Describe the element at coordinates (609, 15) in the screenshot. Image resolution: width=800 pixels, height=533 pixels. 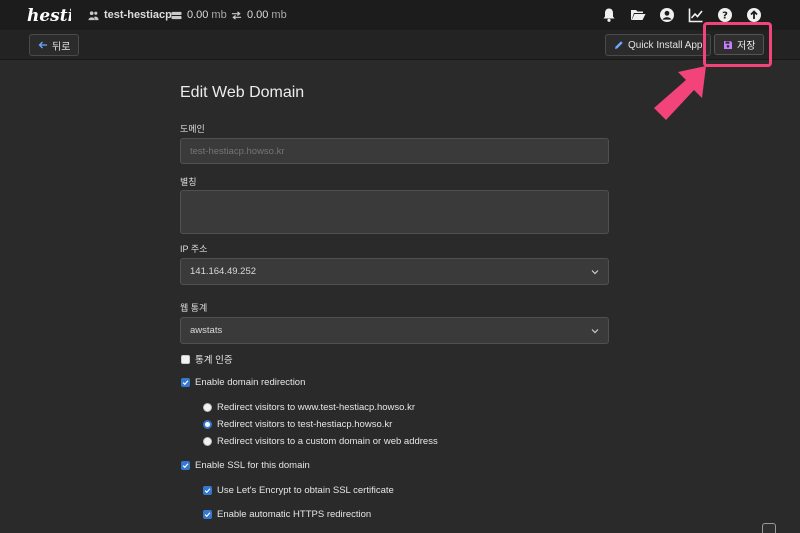
I see `bell-icon` at that location.